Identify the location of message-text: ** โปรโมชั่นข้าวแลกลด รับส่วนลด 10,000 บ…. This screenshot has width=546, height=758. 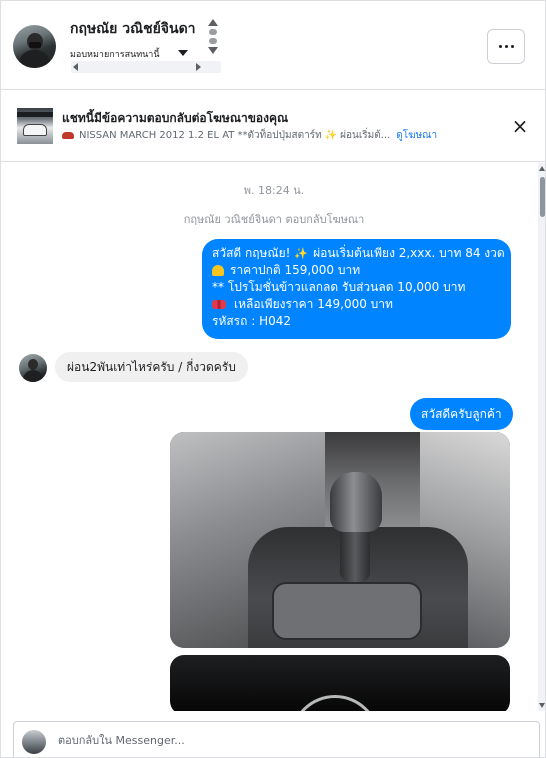
(339, 287).